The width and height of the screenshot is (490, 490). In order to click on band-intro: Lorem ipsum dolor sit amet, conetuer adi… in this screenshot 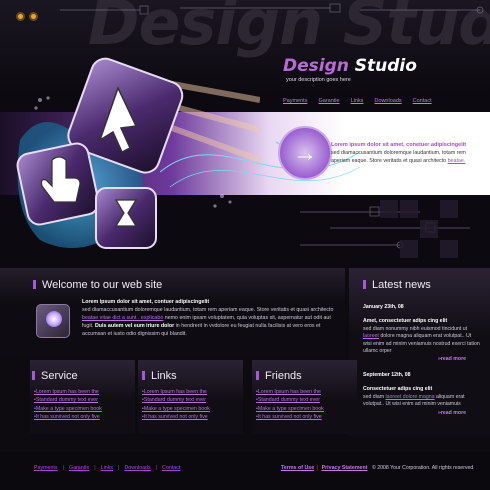, I will do `click(406, 153)`.